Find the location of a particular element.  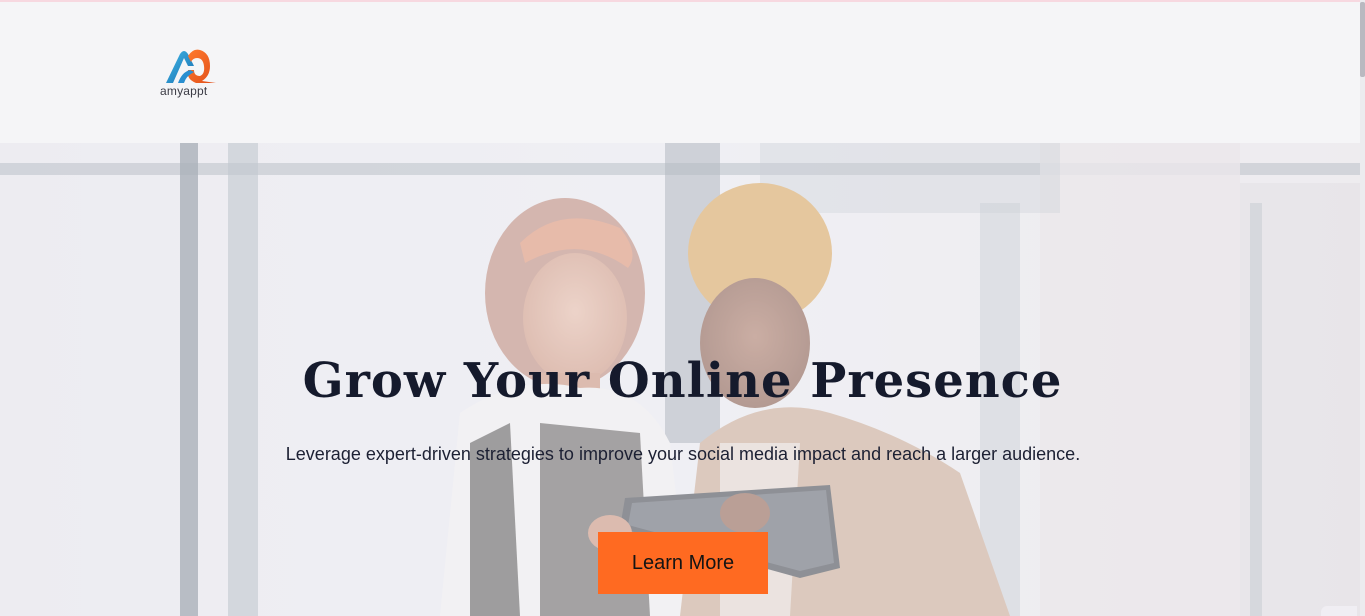

logo-icon is located at coordinates (191, 66).